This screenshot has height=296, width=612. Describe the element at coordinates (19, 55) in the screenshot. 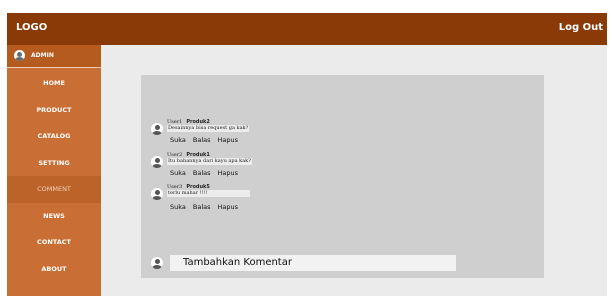

I see `user-avatar-icon` at that location.